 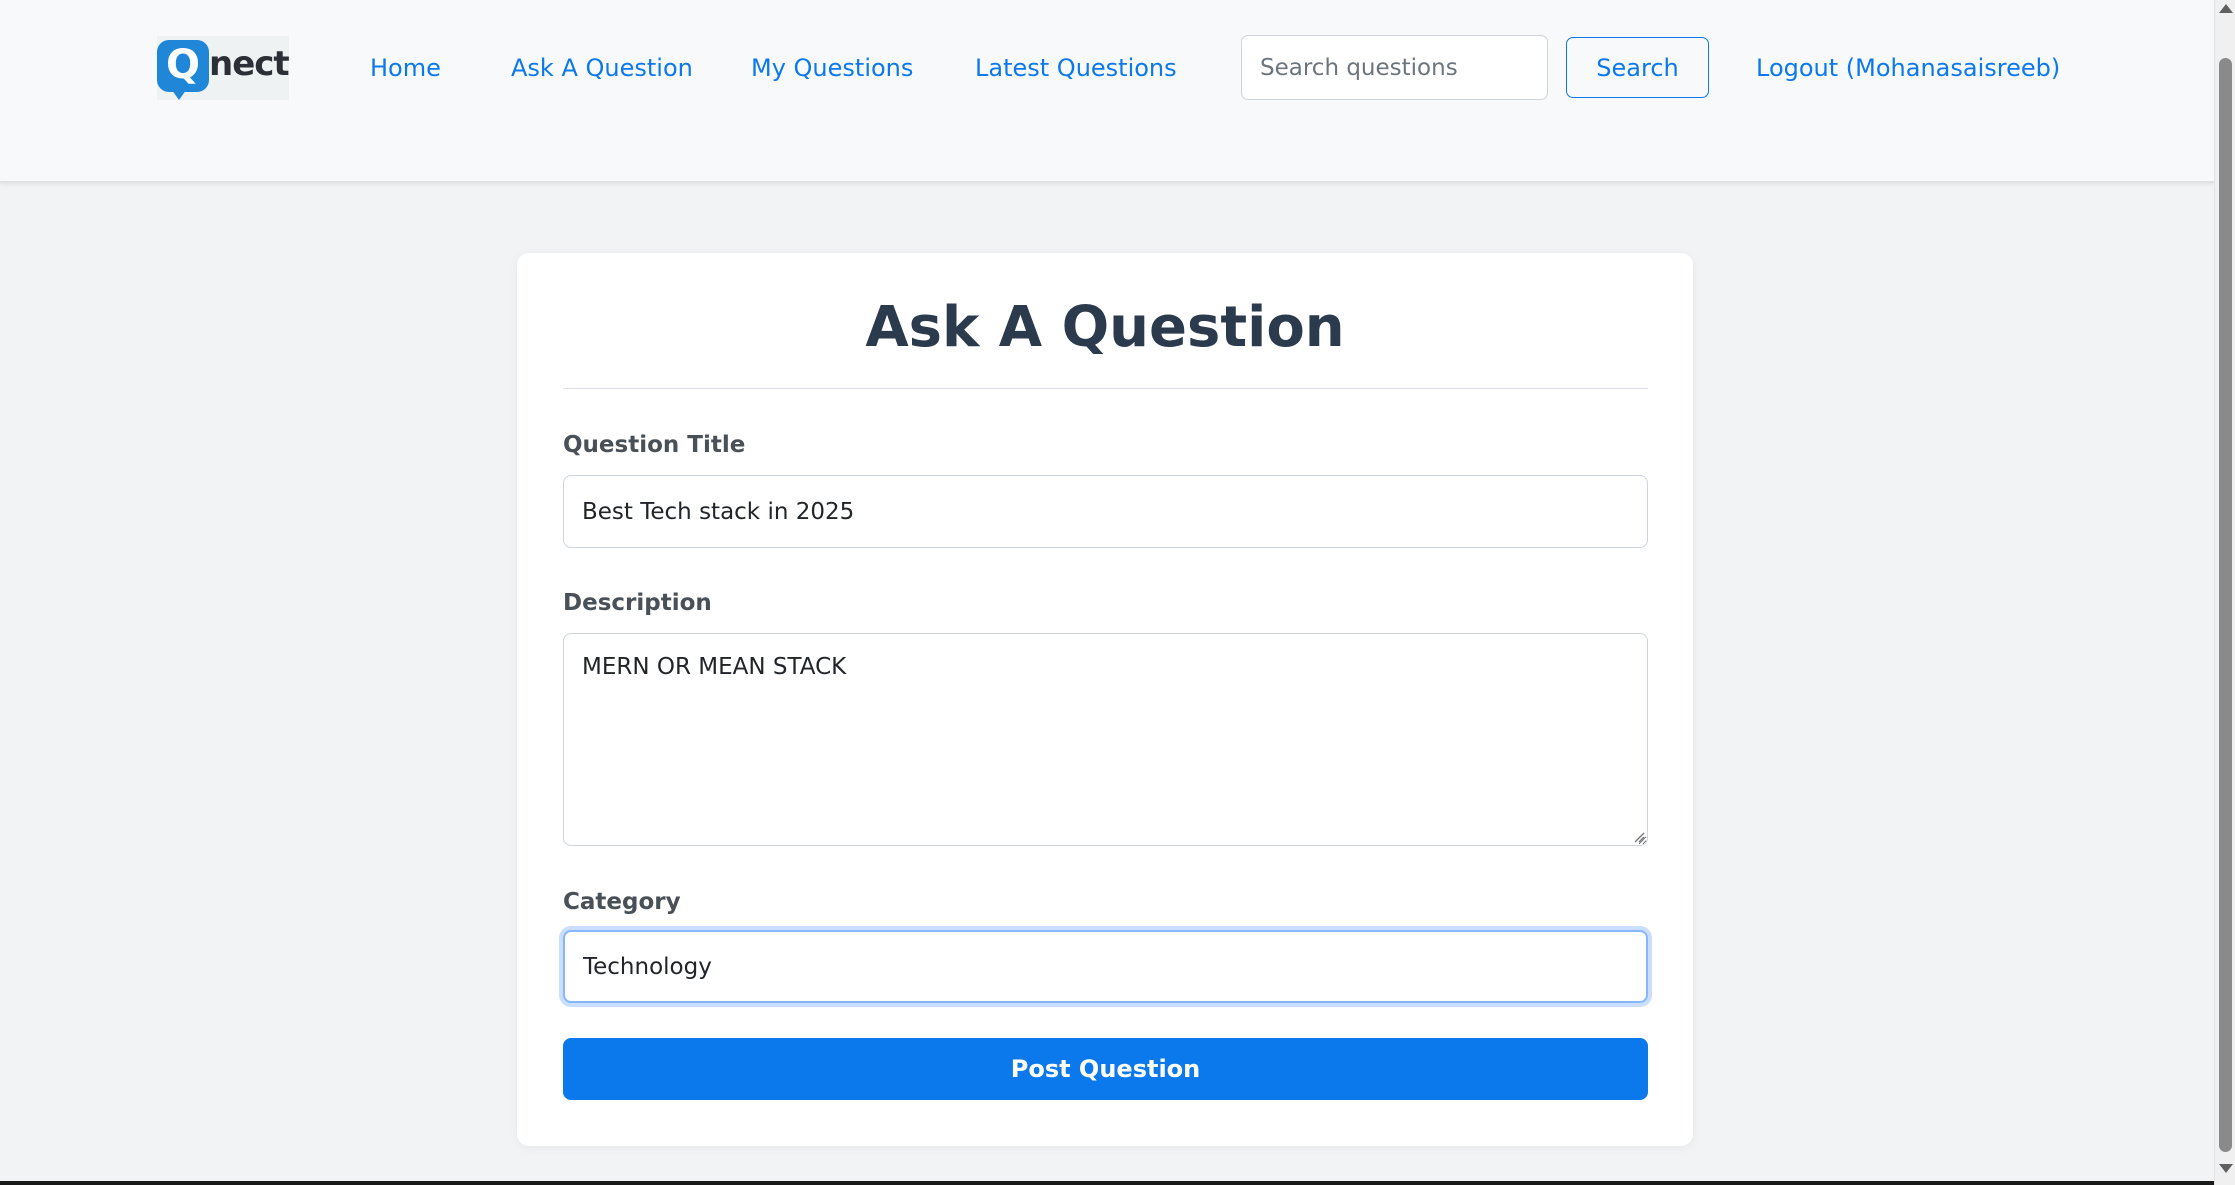 What do you see at coordinates (179, 93) in the screenshot?
I see `logo-bubble-tail` at bounding box center [179, 93].